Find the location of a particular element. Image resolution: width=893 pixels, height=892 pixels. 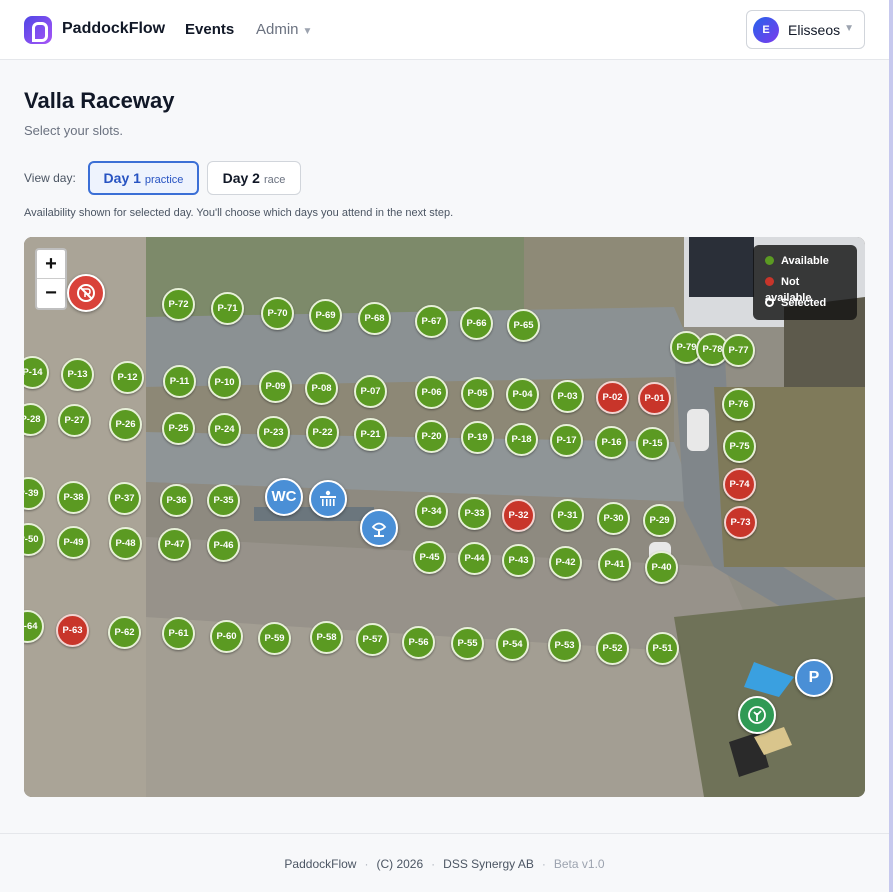

slot-marker-p-52: P-52 is located at coordinates (612, 648).